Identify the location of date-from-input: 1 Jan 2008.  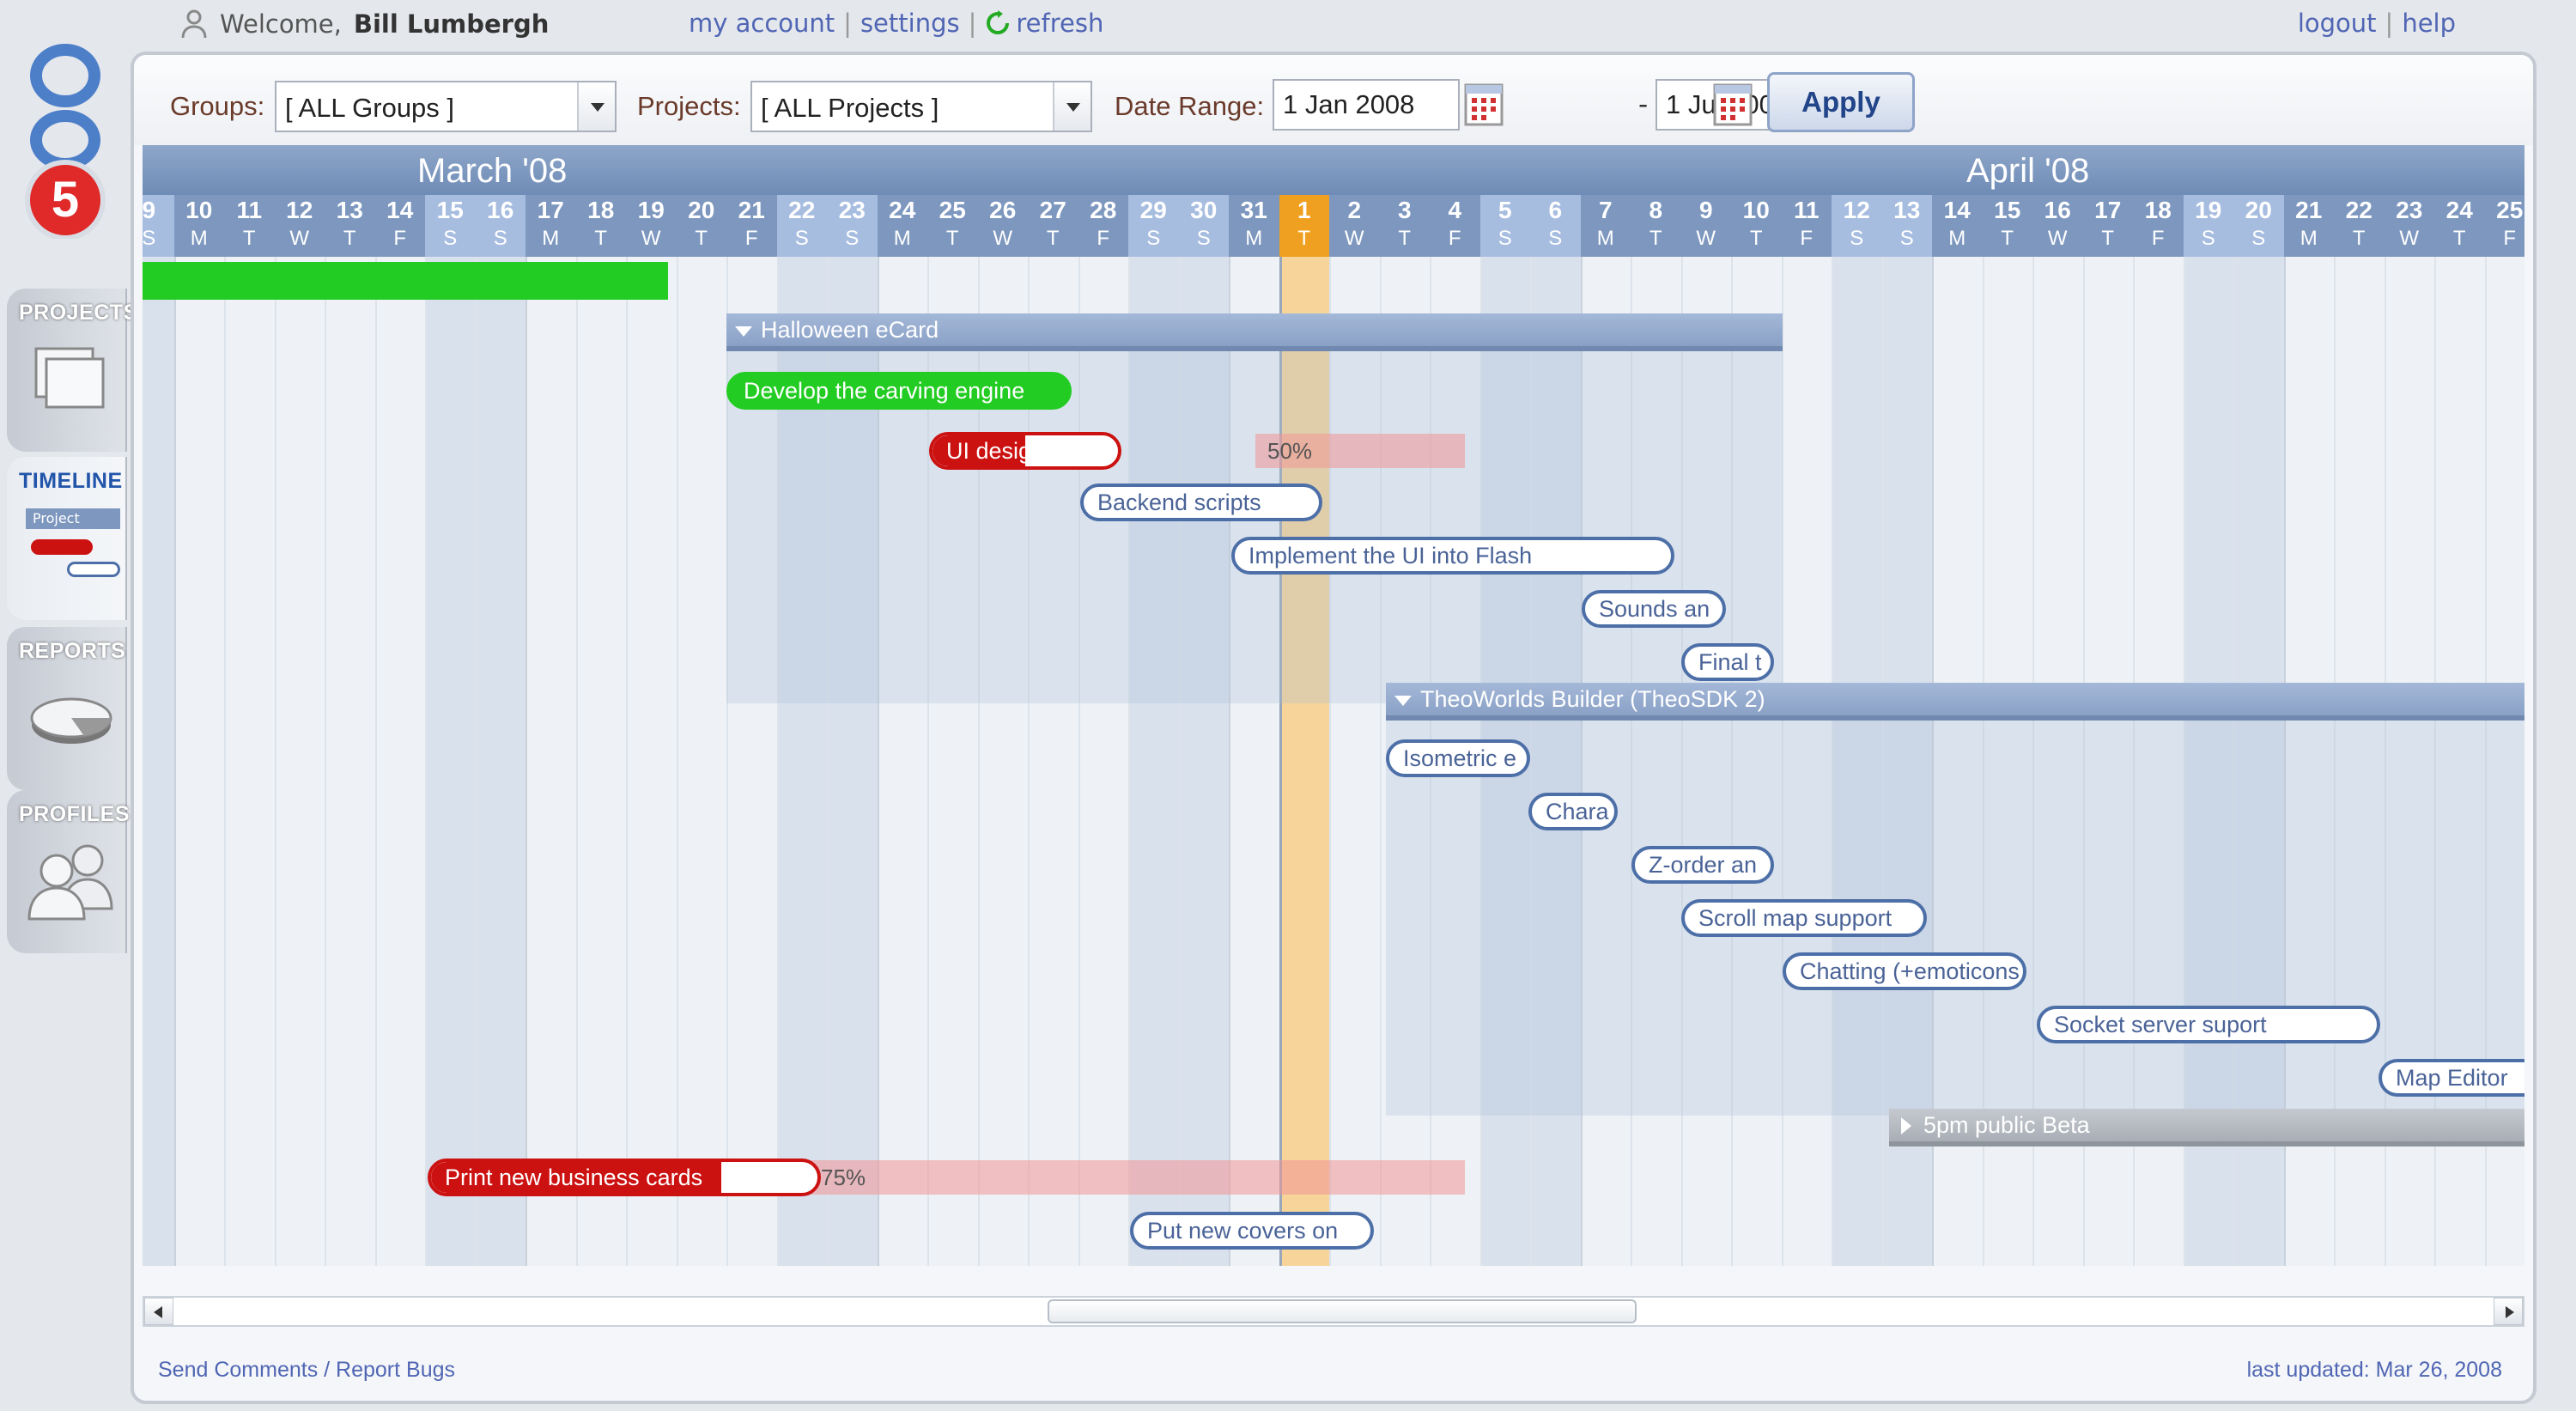
(1367, 105).